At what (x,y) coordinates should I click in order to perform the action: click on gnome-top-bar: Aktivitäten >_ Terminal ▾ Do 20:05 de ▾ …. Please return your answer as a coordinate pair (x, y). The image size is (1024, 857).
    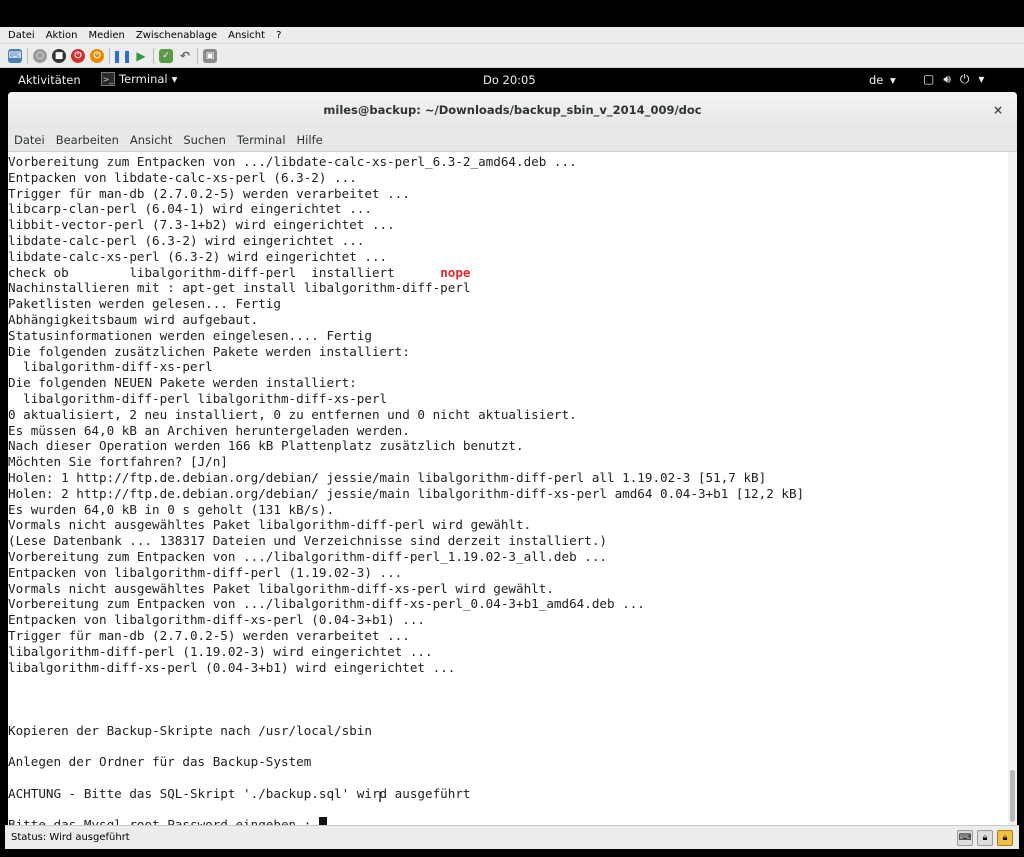
    Looking at the image, I should click on (512, 80).